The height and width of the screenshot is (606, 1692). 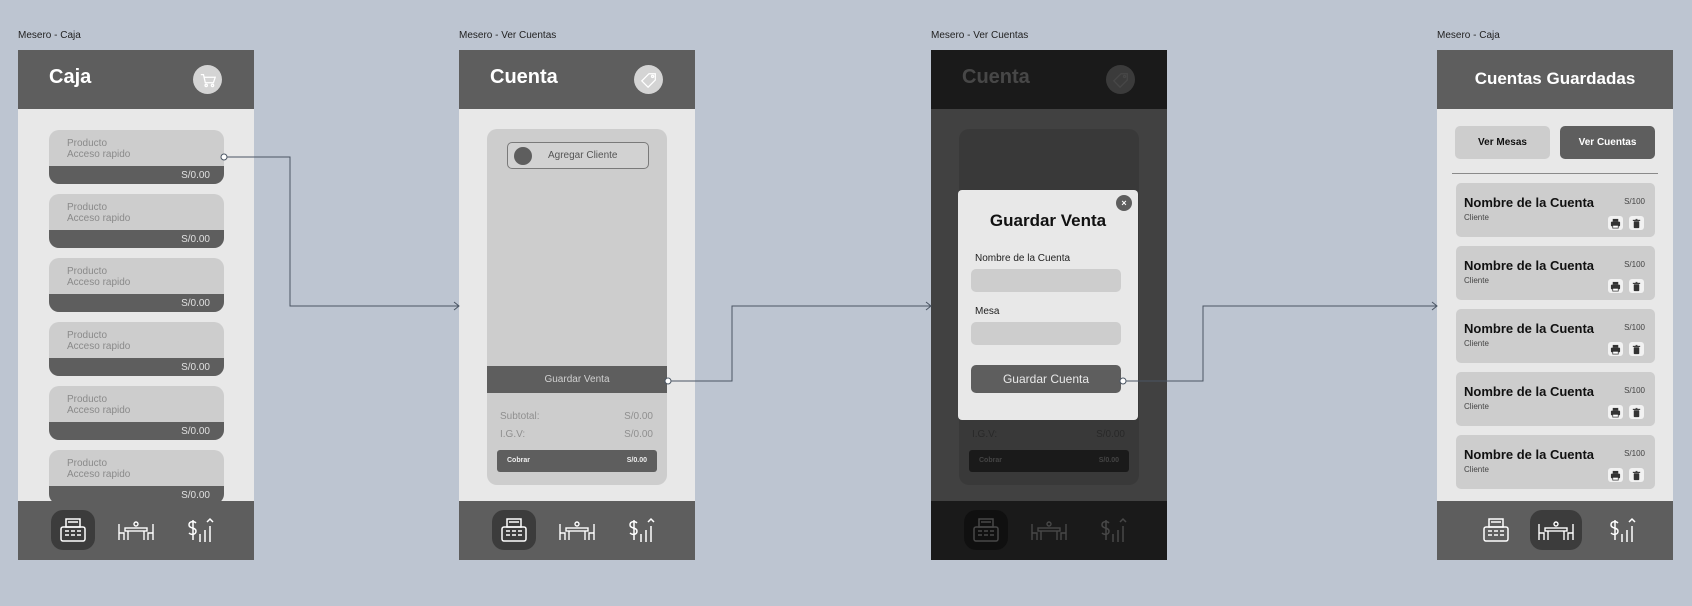 I want to click on page-title: Caja, so click(x=70, y=77).